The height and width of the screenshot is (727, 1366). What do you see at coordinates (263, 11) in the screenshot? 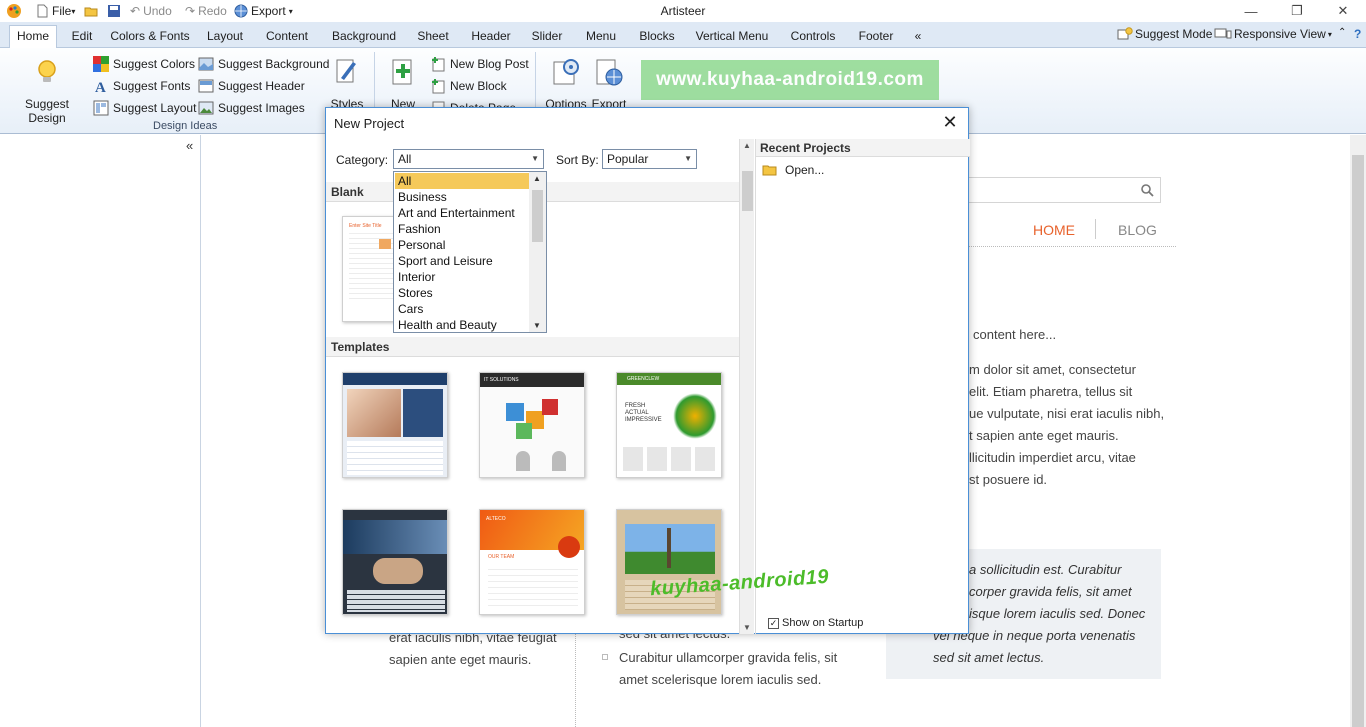
I see `export-quick-button: Export ▾` at bounding box center [263, 11].